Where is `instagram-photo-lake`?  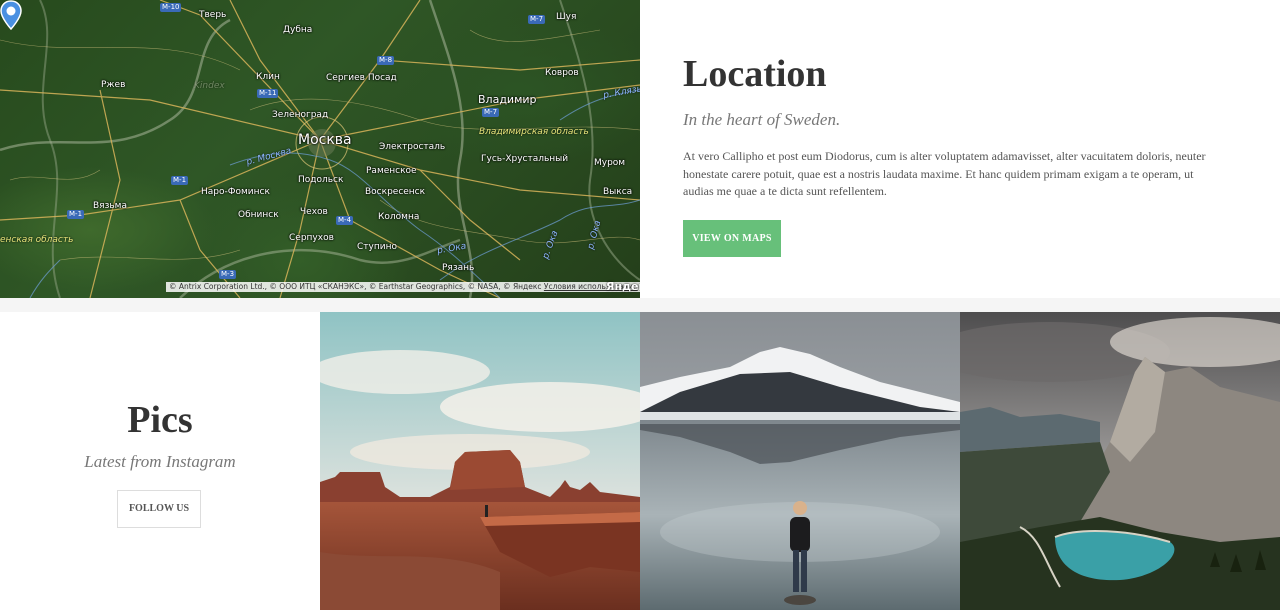
instagram-photo-lake is located at coordinates (800, 461).